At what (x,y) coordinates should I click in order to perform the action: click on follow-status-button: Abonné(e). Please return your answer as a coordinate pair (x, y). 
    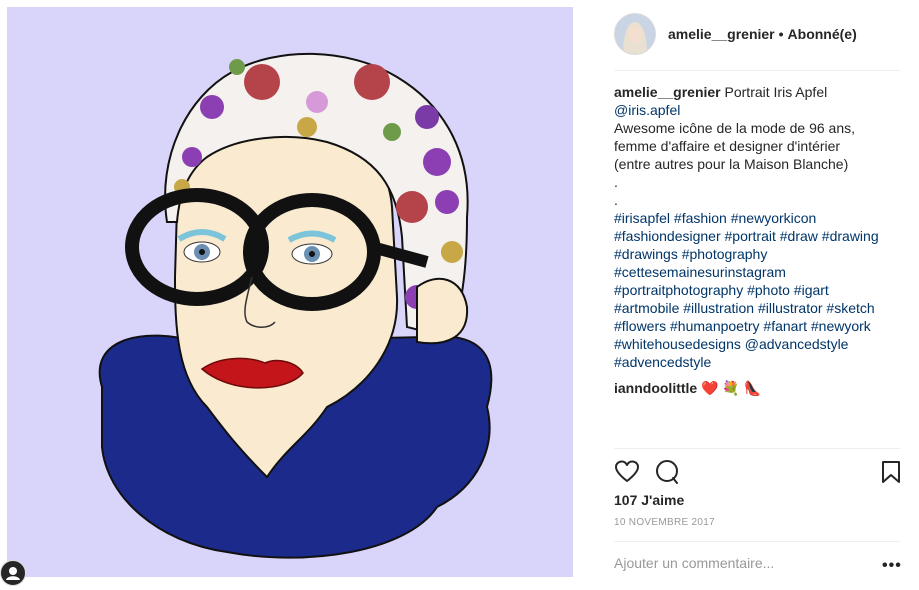
    Looking at the image, I should click on (822, 34).